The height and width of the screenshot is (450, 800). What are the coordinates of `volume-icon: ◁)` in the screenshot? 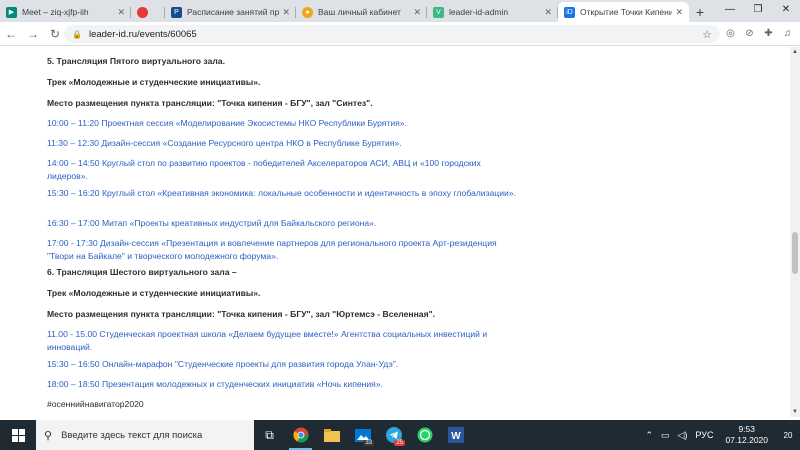 It's located at (683, 435).